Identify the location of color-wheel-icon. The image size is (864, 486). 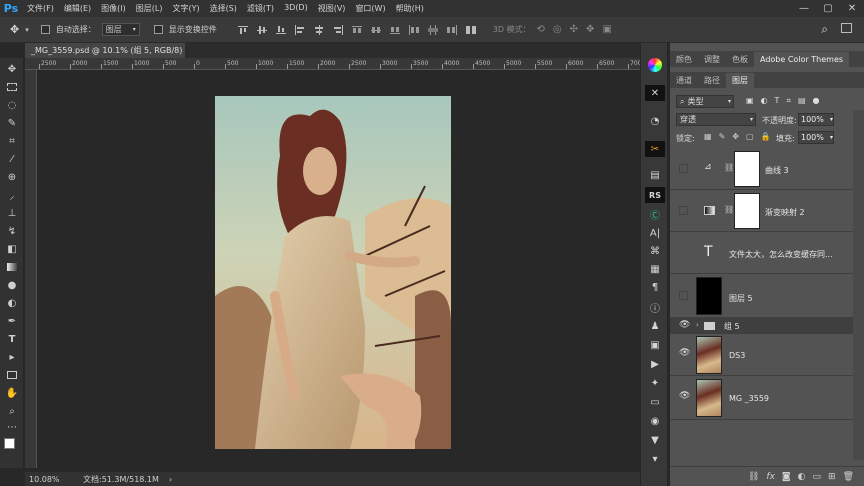
(655, 65).